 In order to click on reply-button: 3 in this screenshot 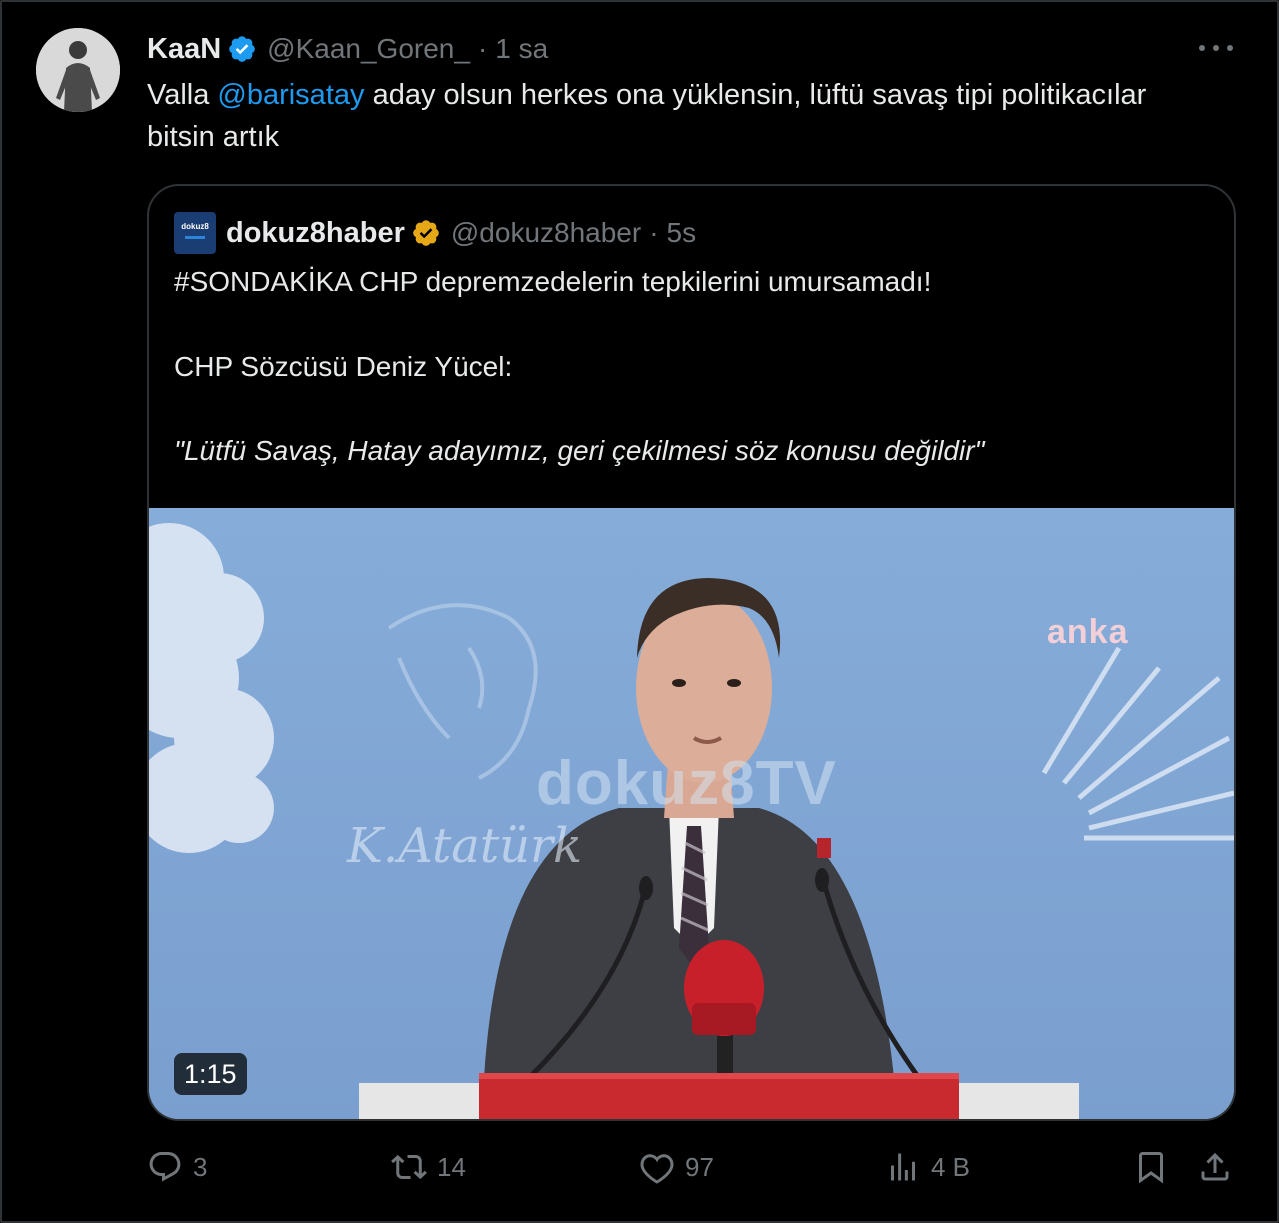, I will do `click(177, 1167)`.